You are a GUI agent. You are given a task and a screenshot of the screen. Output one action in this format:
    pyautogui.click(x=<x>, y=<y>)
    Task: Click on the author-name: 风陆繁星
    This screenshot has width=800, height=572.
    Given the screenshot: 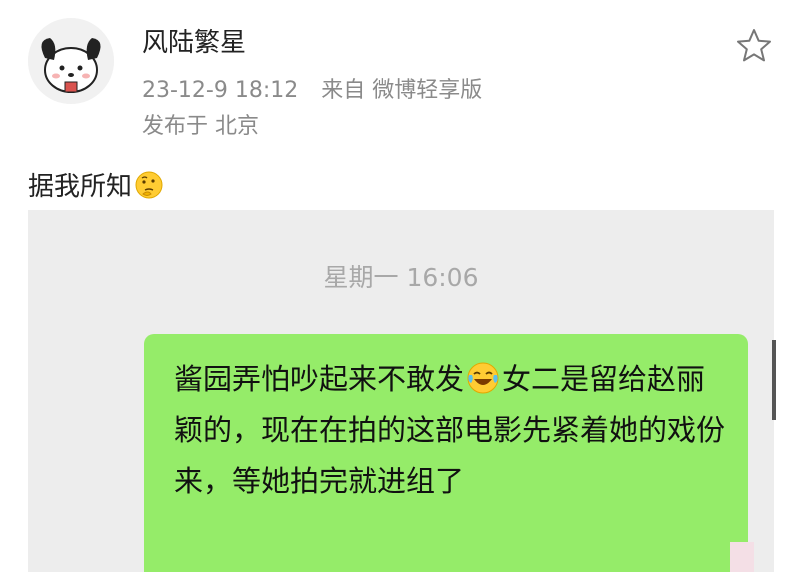 What is the action you would take?
    pyautogui.click(x=194, y=40)
    